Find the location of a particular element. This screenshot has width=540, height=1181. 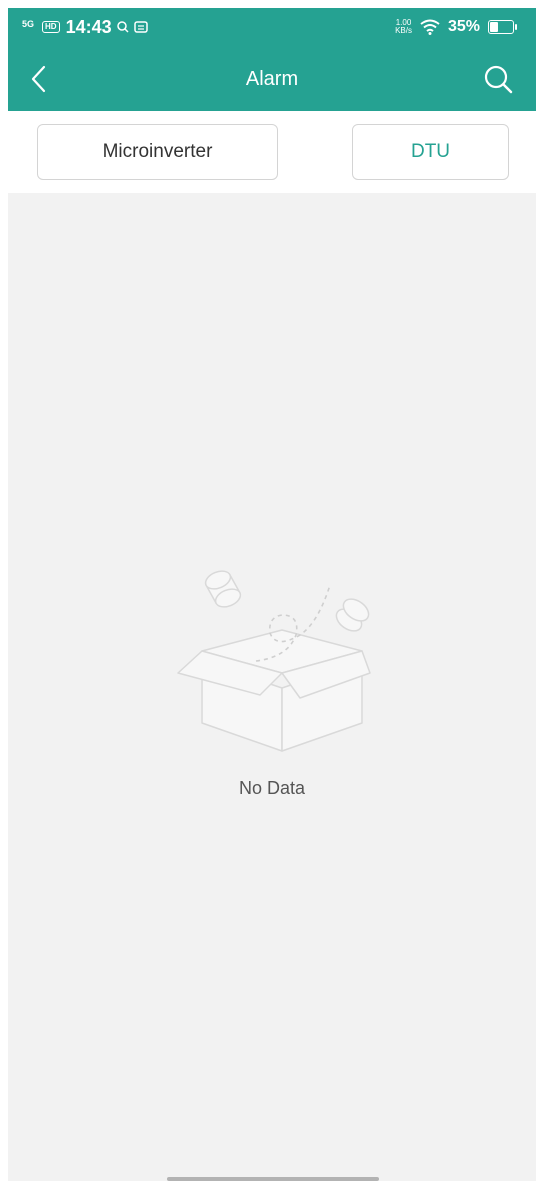

search-button is located at coordinates (498, 79).